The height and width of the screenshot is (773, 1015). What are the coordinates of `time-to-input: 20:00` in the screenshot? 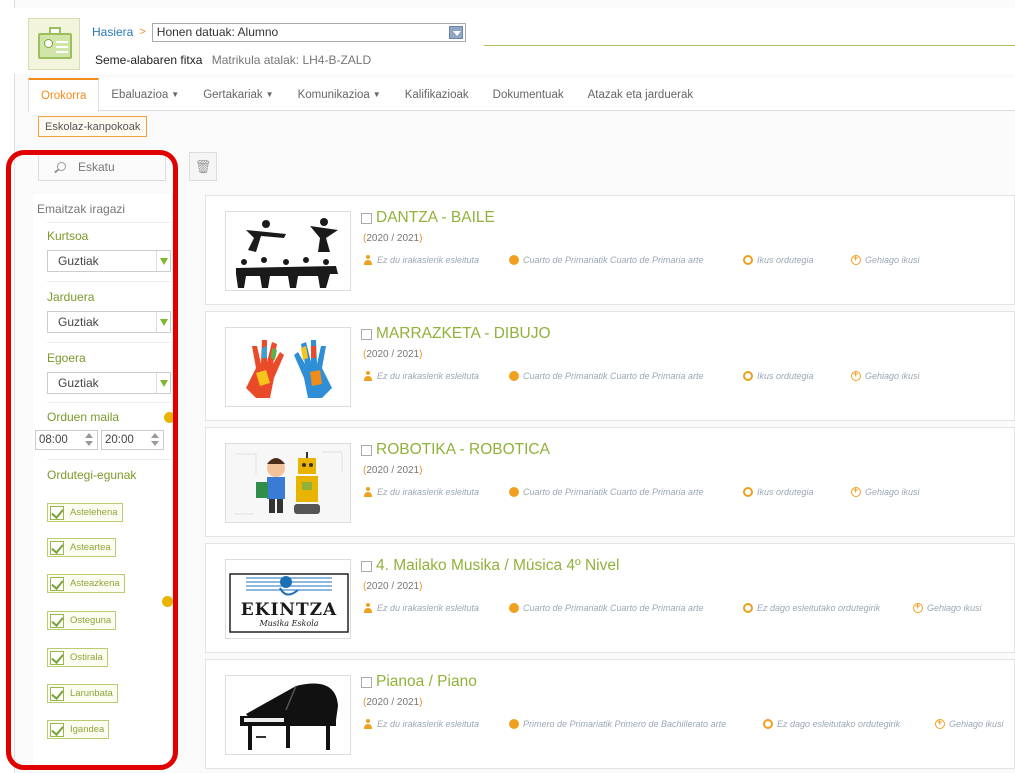 It's located at (132, 440).